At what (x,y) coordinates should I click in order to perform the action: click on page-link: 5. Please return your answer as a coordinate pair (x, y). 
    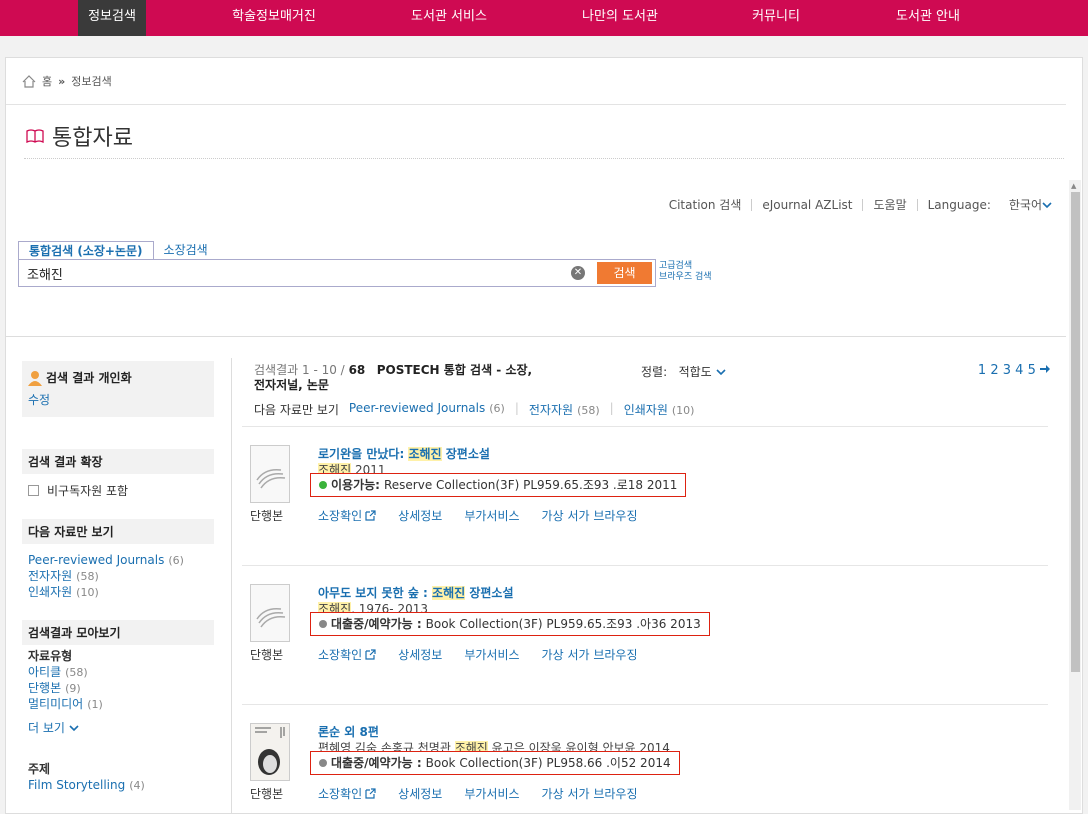
    Looking at the image, I should click on (1032, 370).